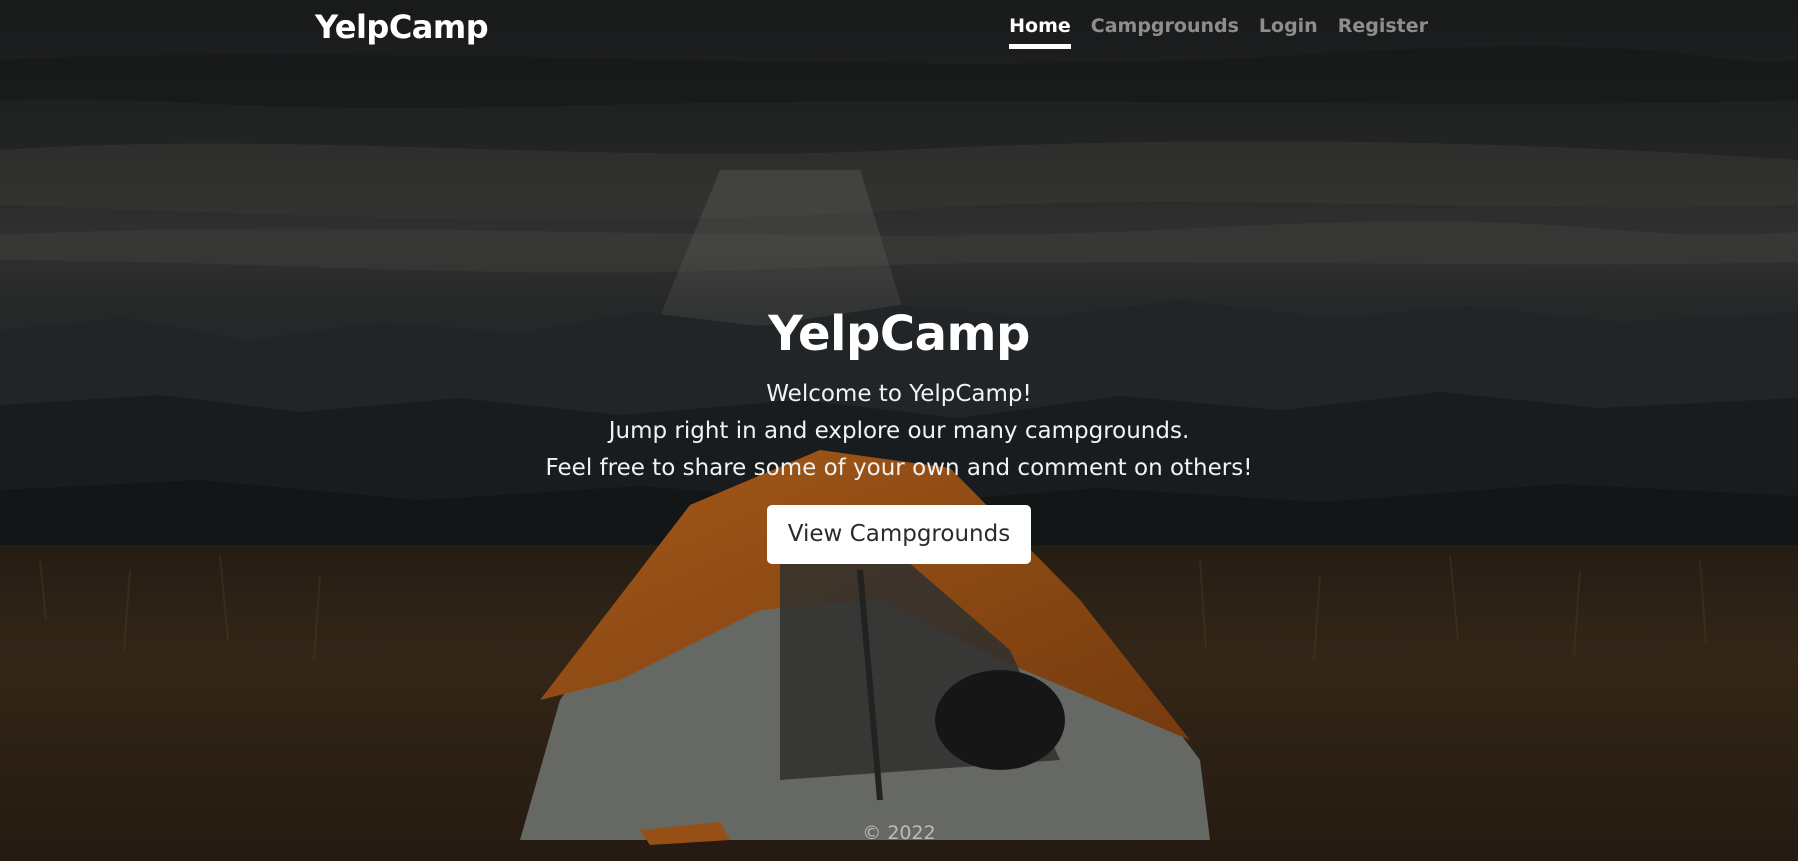 The width and height of the screenshot is (1798, 861). Describe the element at coordinates (1383, 31) in the screenshot. I see `nav-link-register: Register` at that location.